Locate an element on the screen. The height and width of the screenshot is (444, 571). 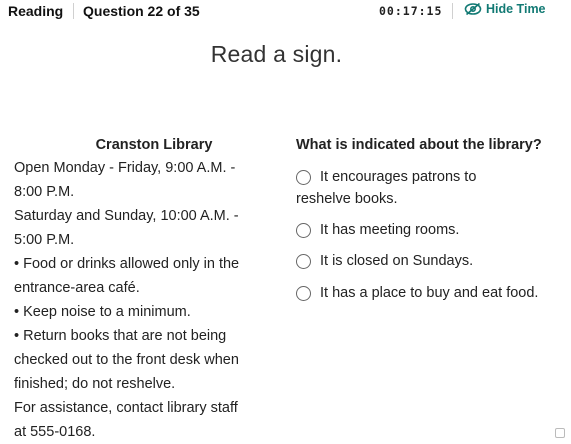
passage-line: For assistance, contact library staff is located at coordinates (126, 408).